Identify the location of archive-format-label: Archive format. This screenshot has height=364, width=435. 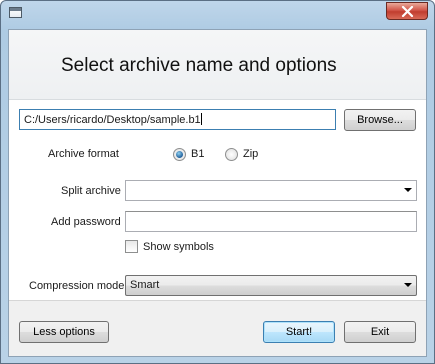
(83, 154).